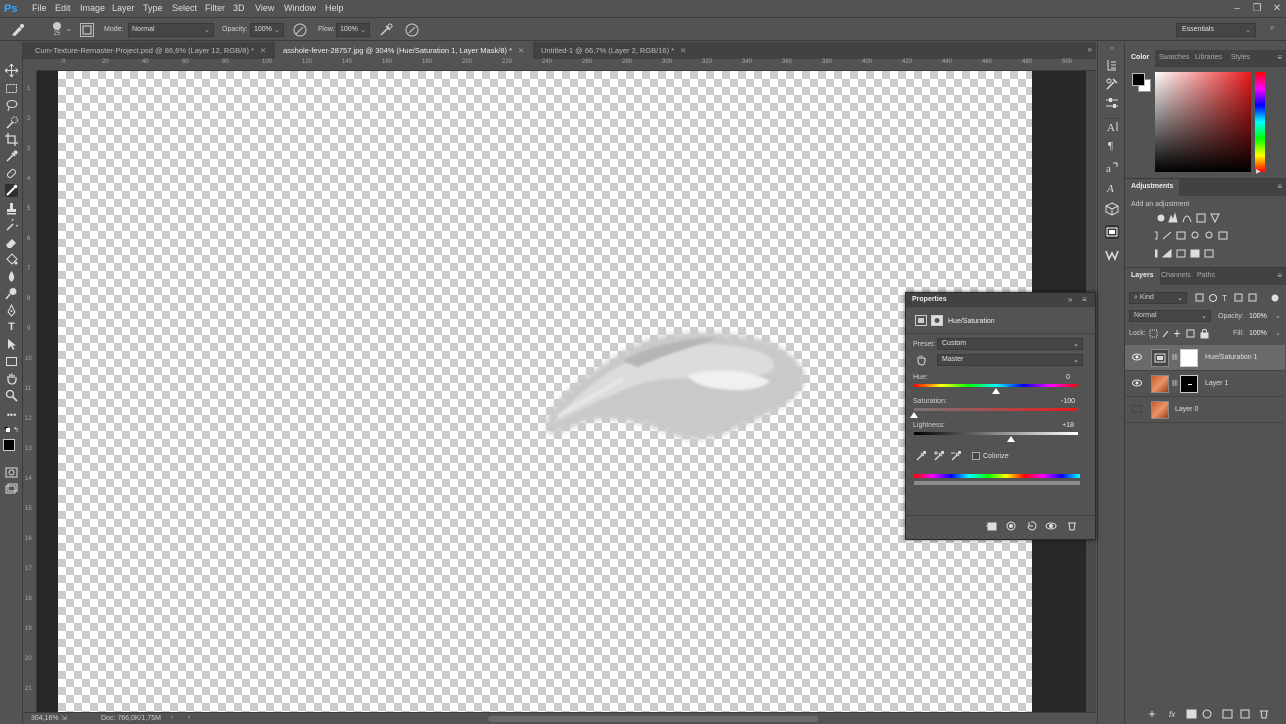 This screenshot has width=1286, height=724. What do you see at coordinates (172, 717) in the screenshot?
I see `status-menu-icon: ›` at bounding box center [172, 717].